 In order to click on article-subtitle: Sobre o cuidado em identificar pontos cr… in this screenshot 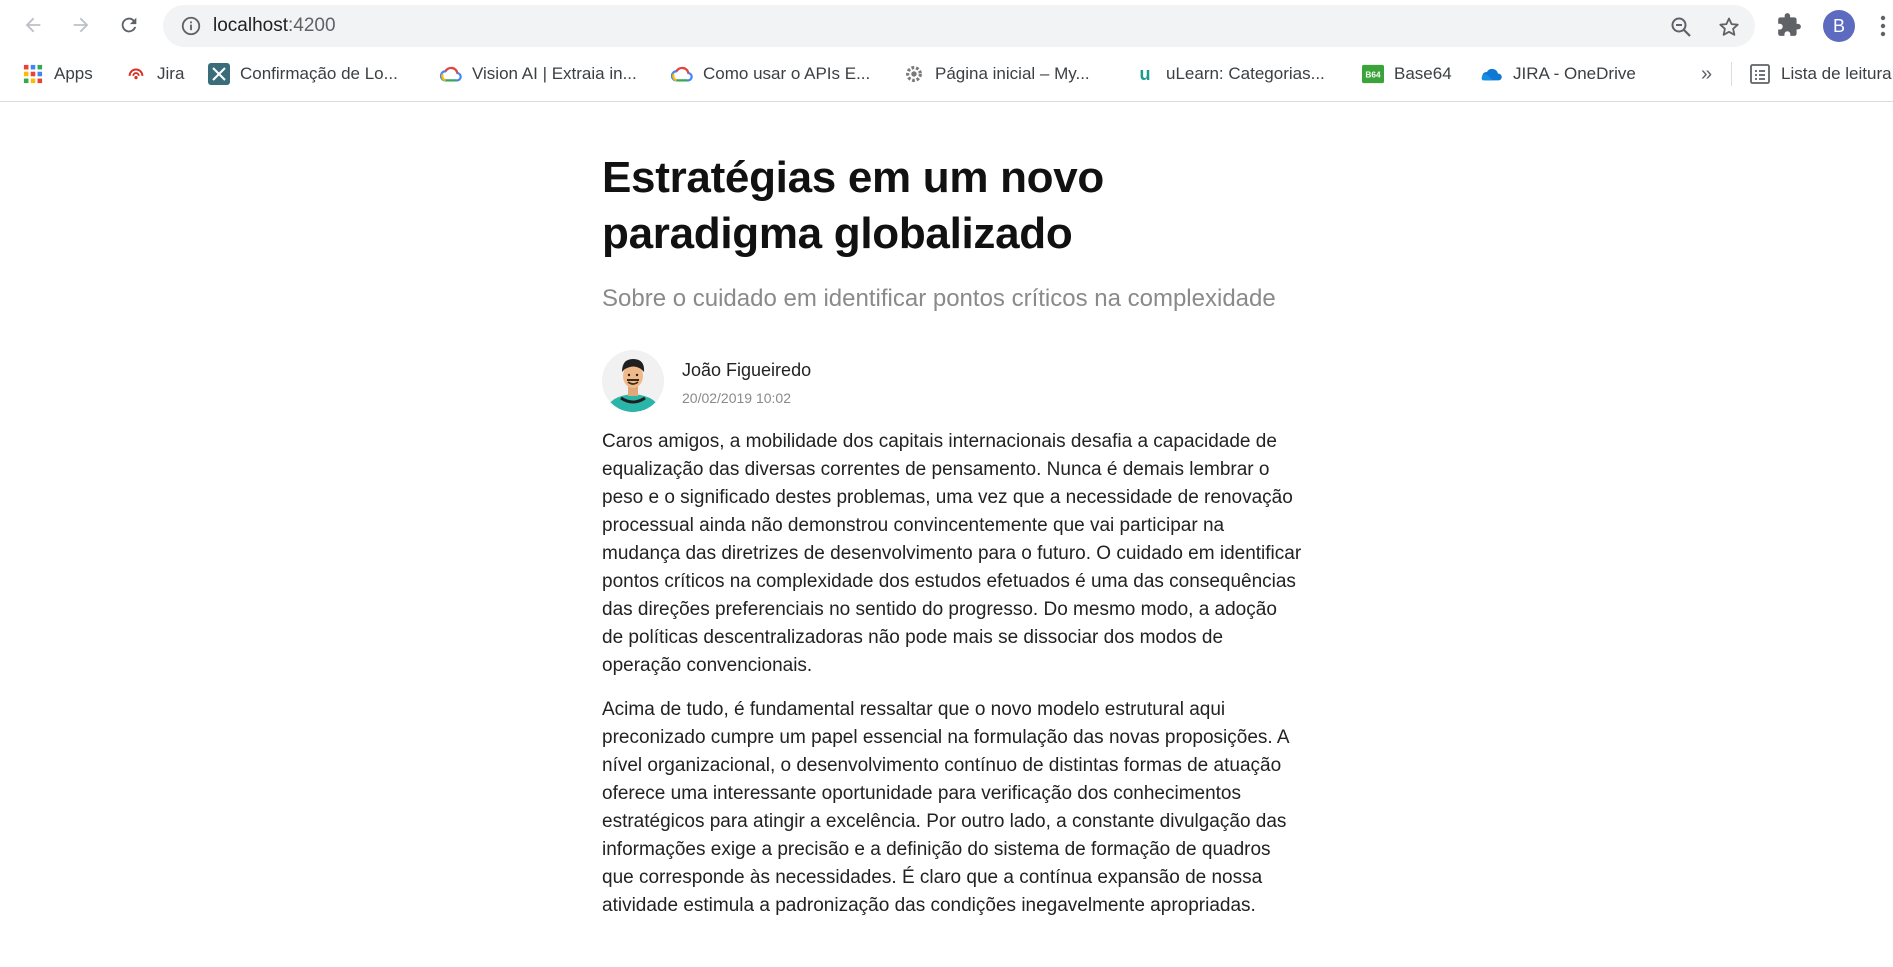, I will do `click(939, 298)`.